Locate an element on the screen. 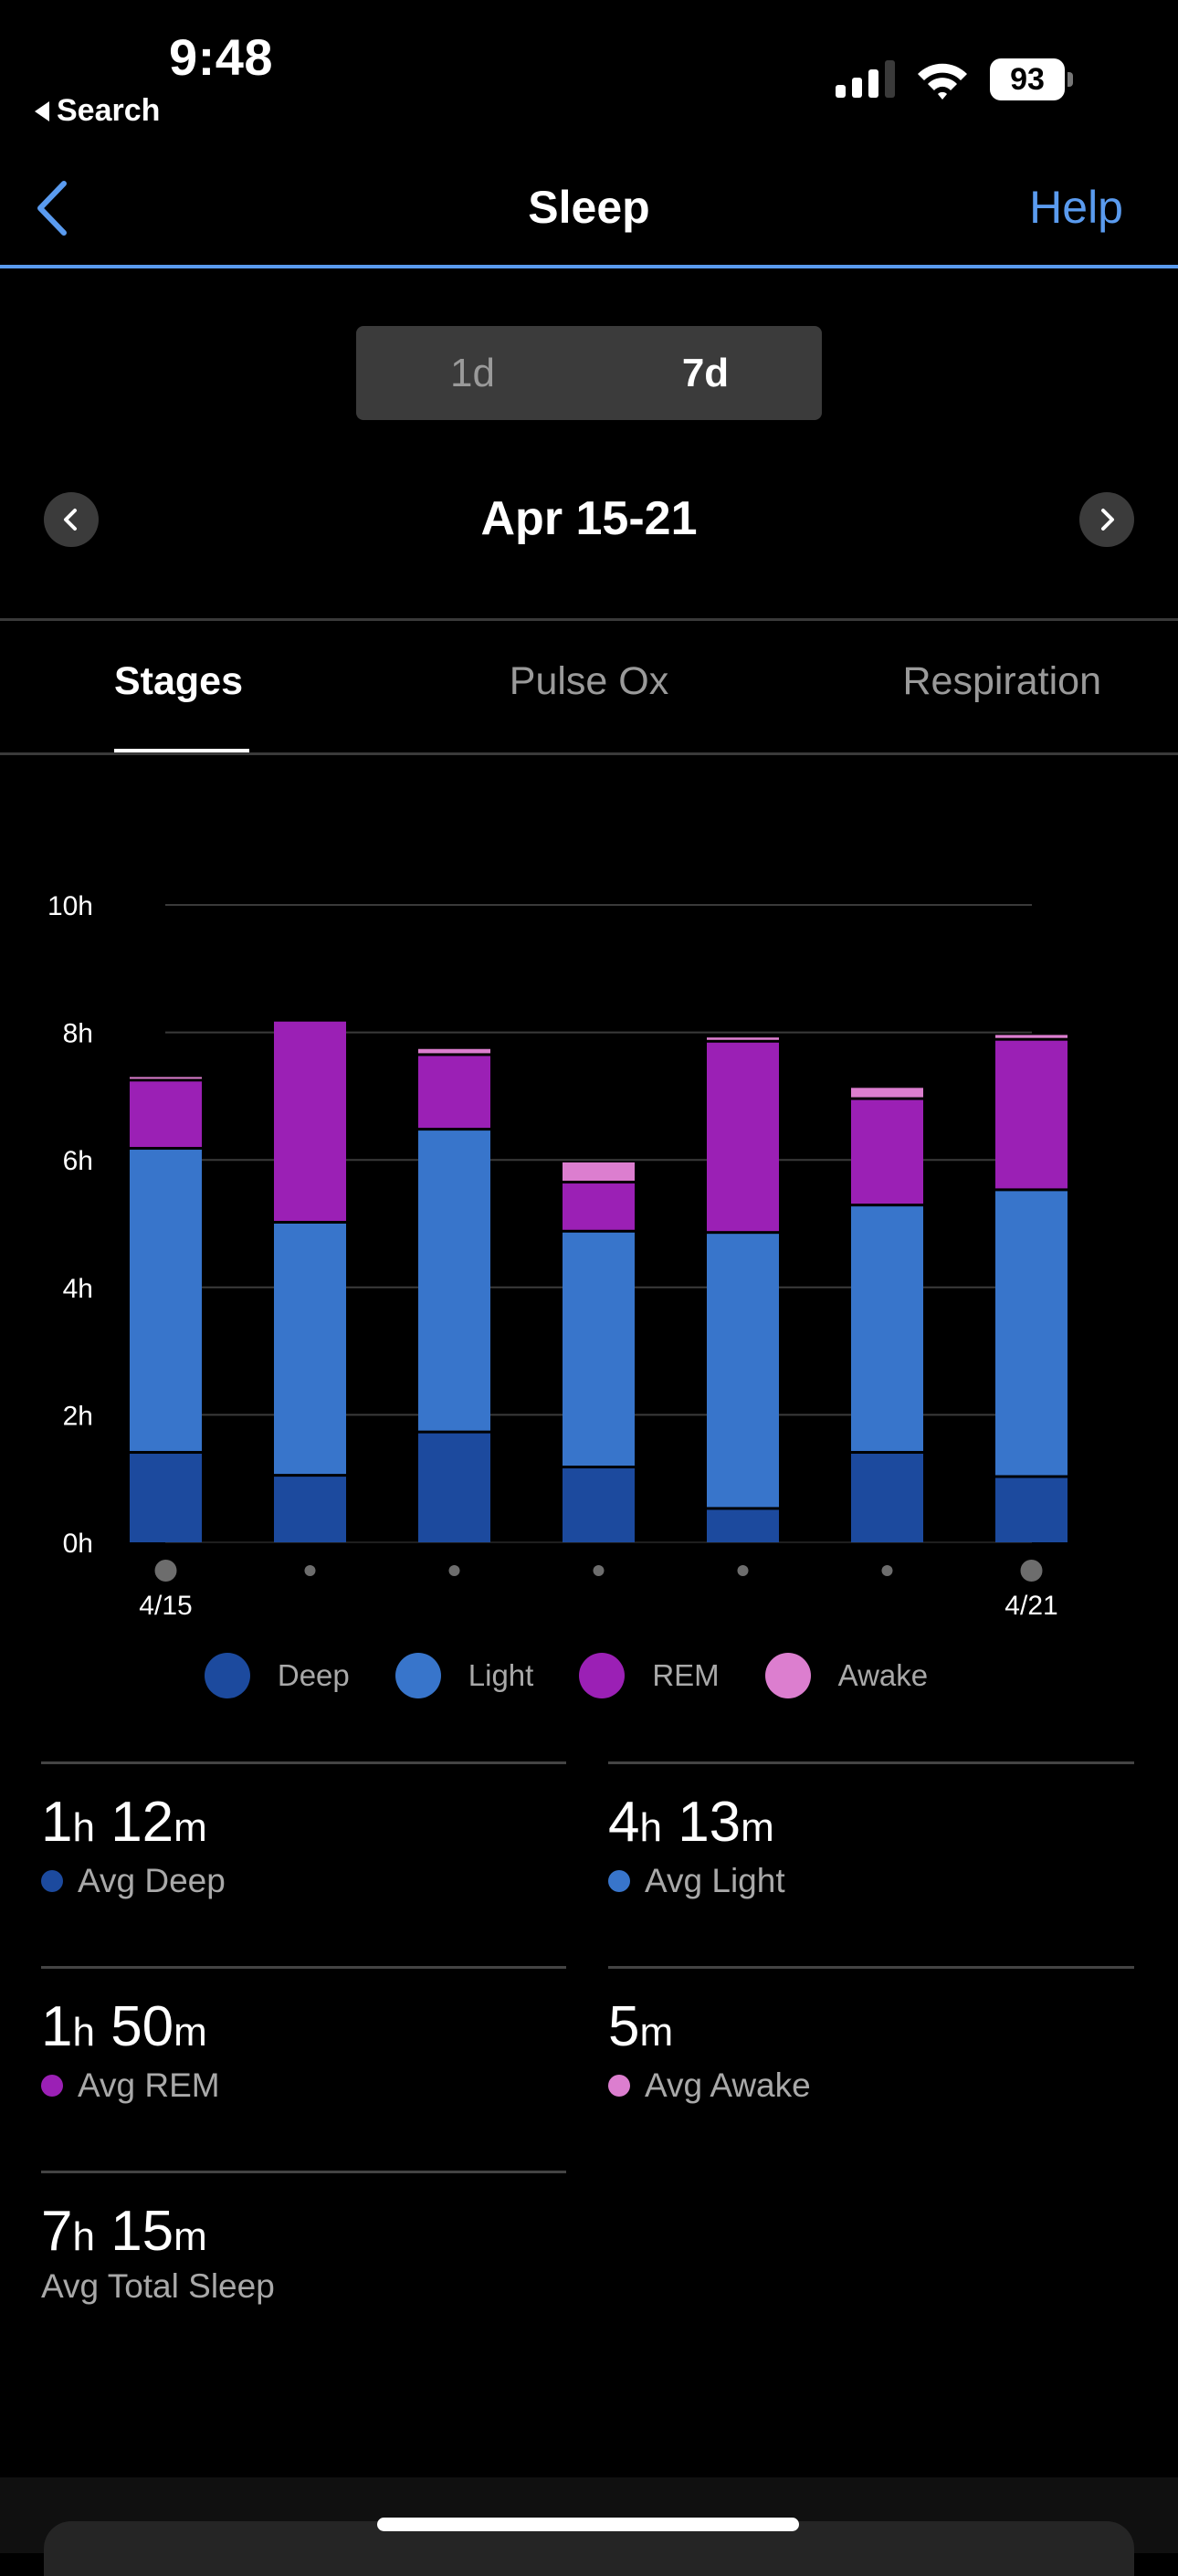  stat-value: 5m is located at coordinates (641, 2026).